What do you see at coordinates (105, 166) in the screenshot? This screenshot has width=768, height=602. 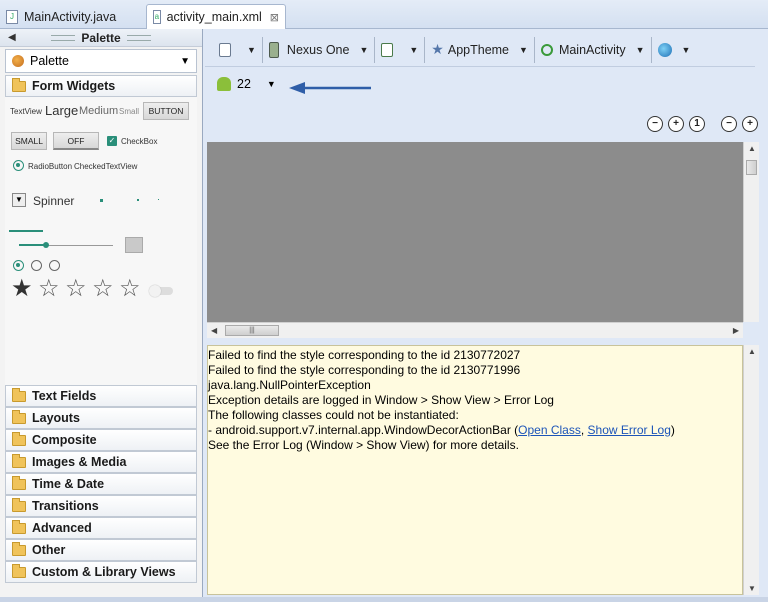 I see `checkedtextview-widget: CheckedTextView` at bounding box center [105, 166].